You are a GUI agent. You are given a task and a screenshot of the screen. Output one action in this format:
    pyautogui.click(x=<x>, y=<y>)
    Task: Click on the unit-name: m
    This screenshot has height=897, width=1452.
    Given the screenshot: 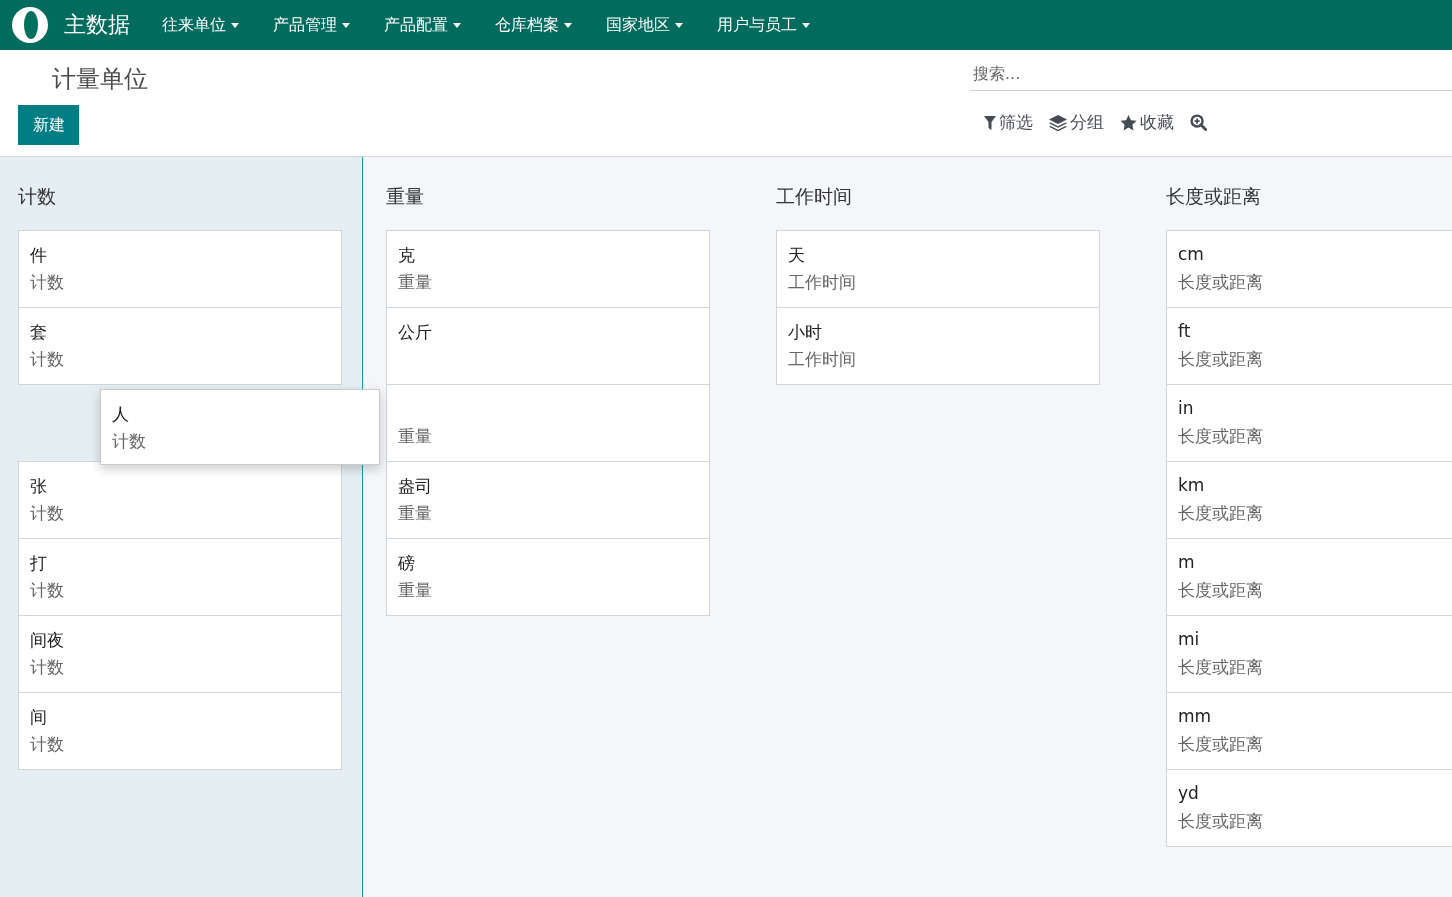 What is the action you would take?
    pyautogui.click(x=1186, y=563)
    